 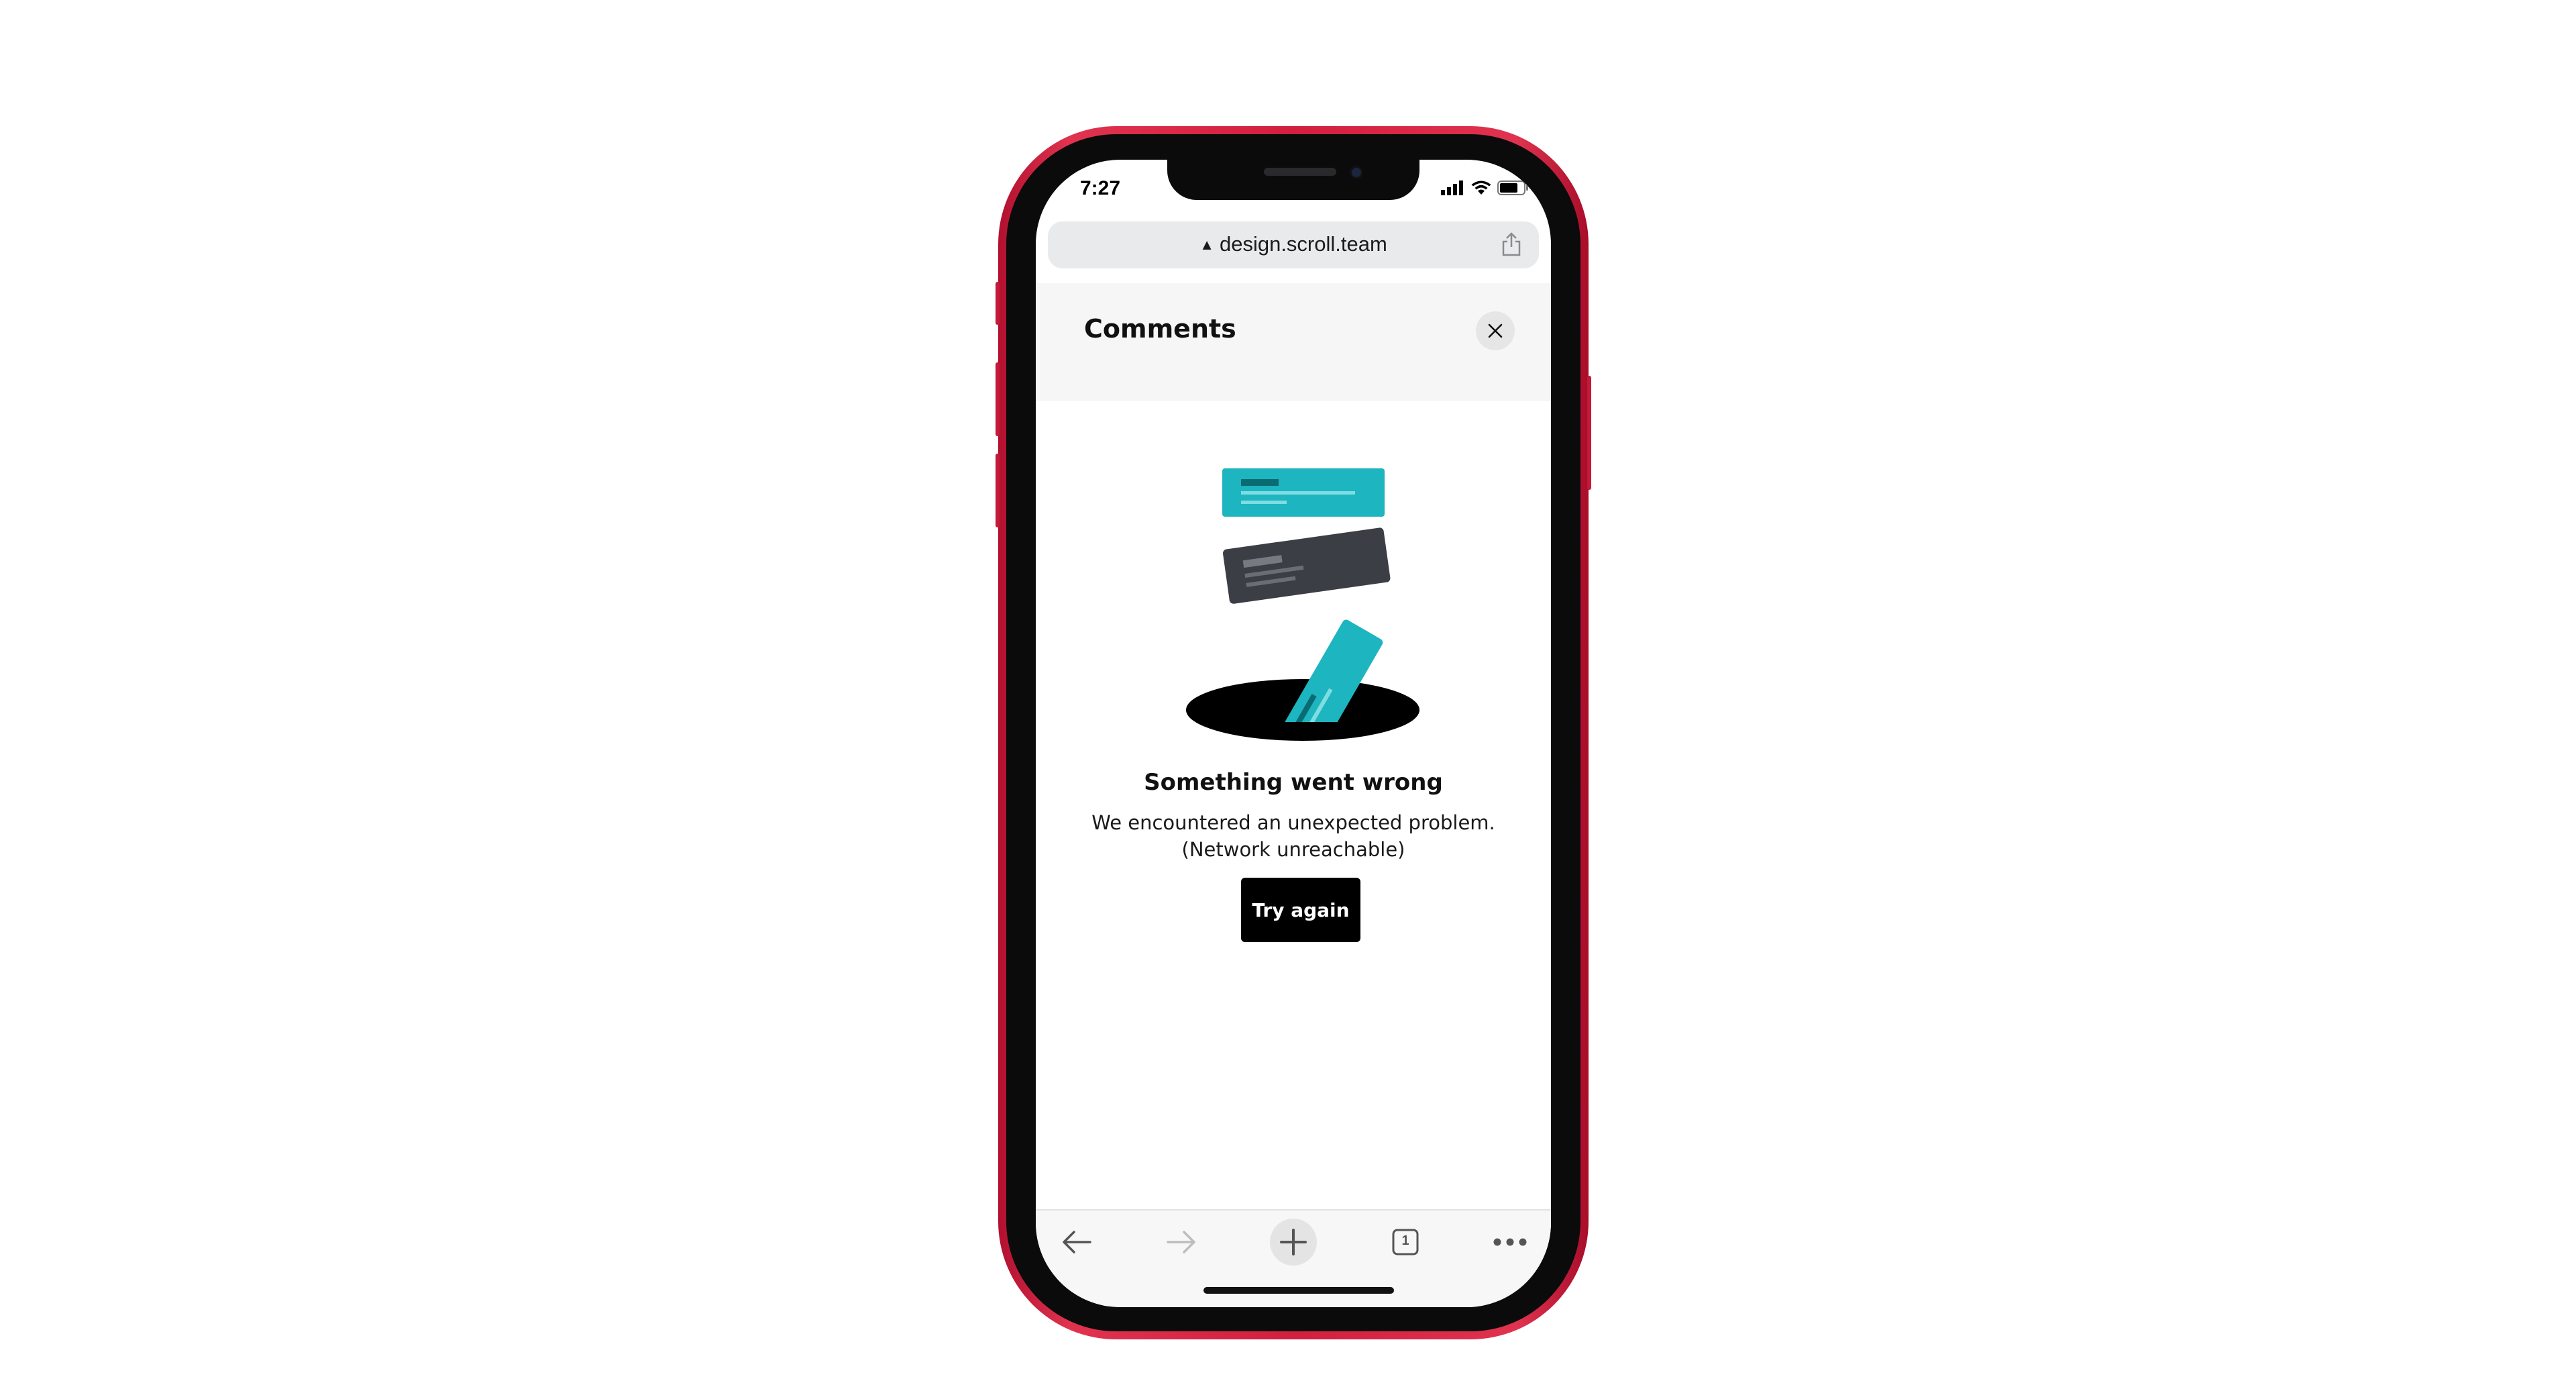 I want to click on home-indicator, so click(x=1298, y=1290).